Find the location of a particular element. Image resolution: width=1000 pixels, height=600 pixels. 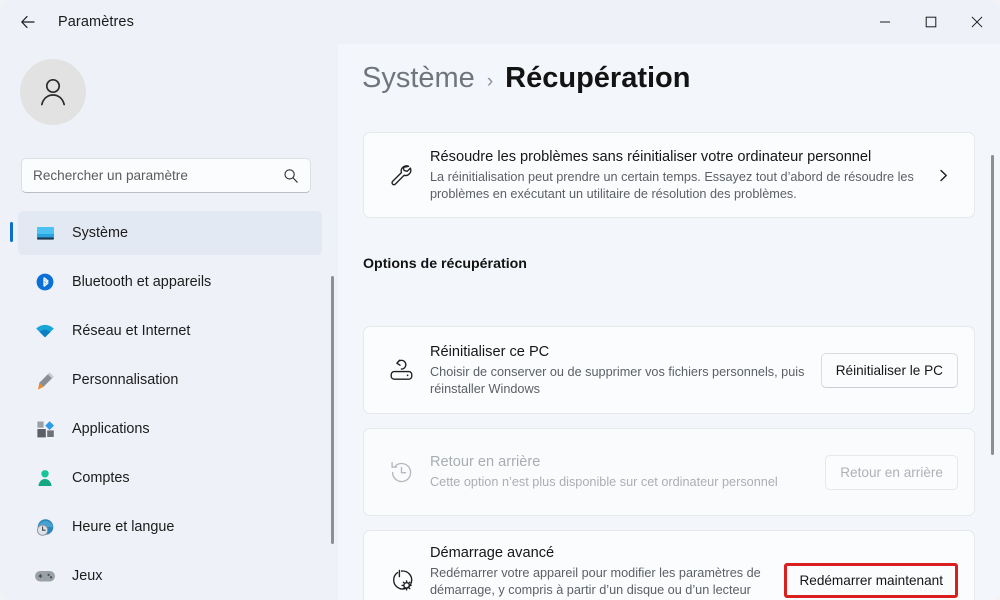

window-controls is located at coordinates (931, 22).